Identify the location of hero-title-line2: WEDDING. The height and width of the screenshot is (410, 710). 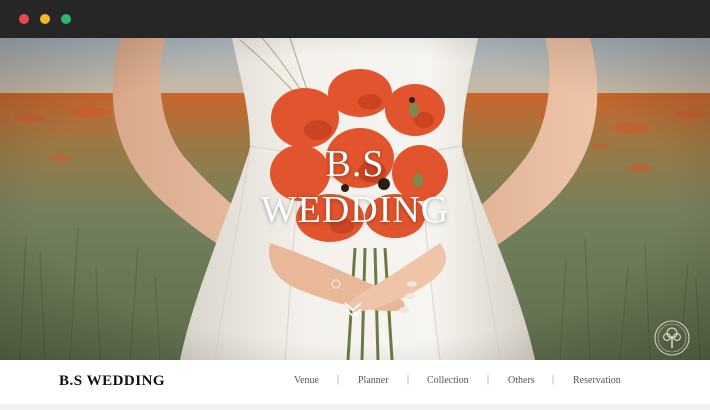
(355, 210).